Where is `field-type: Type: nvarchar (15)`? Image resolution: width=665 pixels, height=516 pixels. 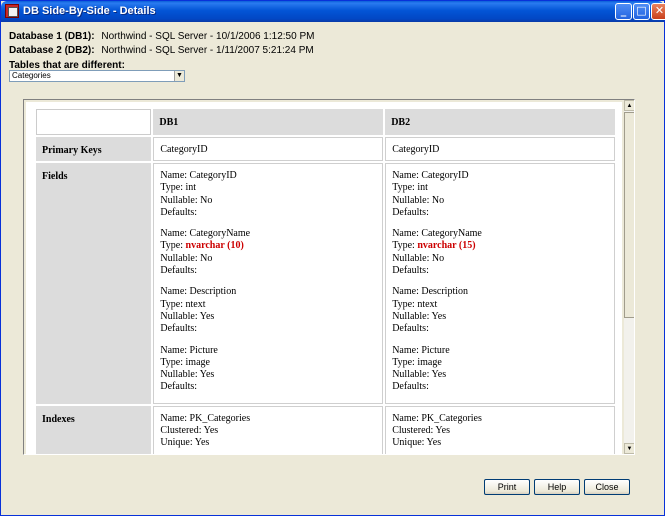
field-type: Type: nvarchar (15) is located at coordinates (434, 246).